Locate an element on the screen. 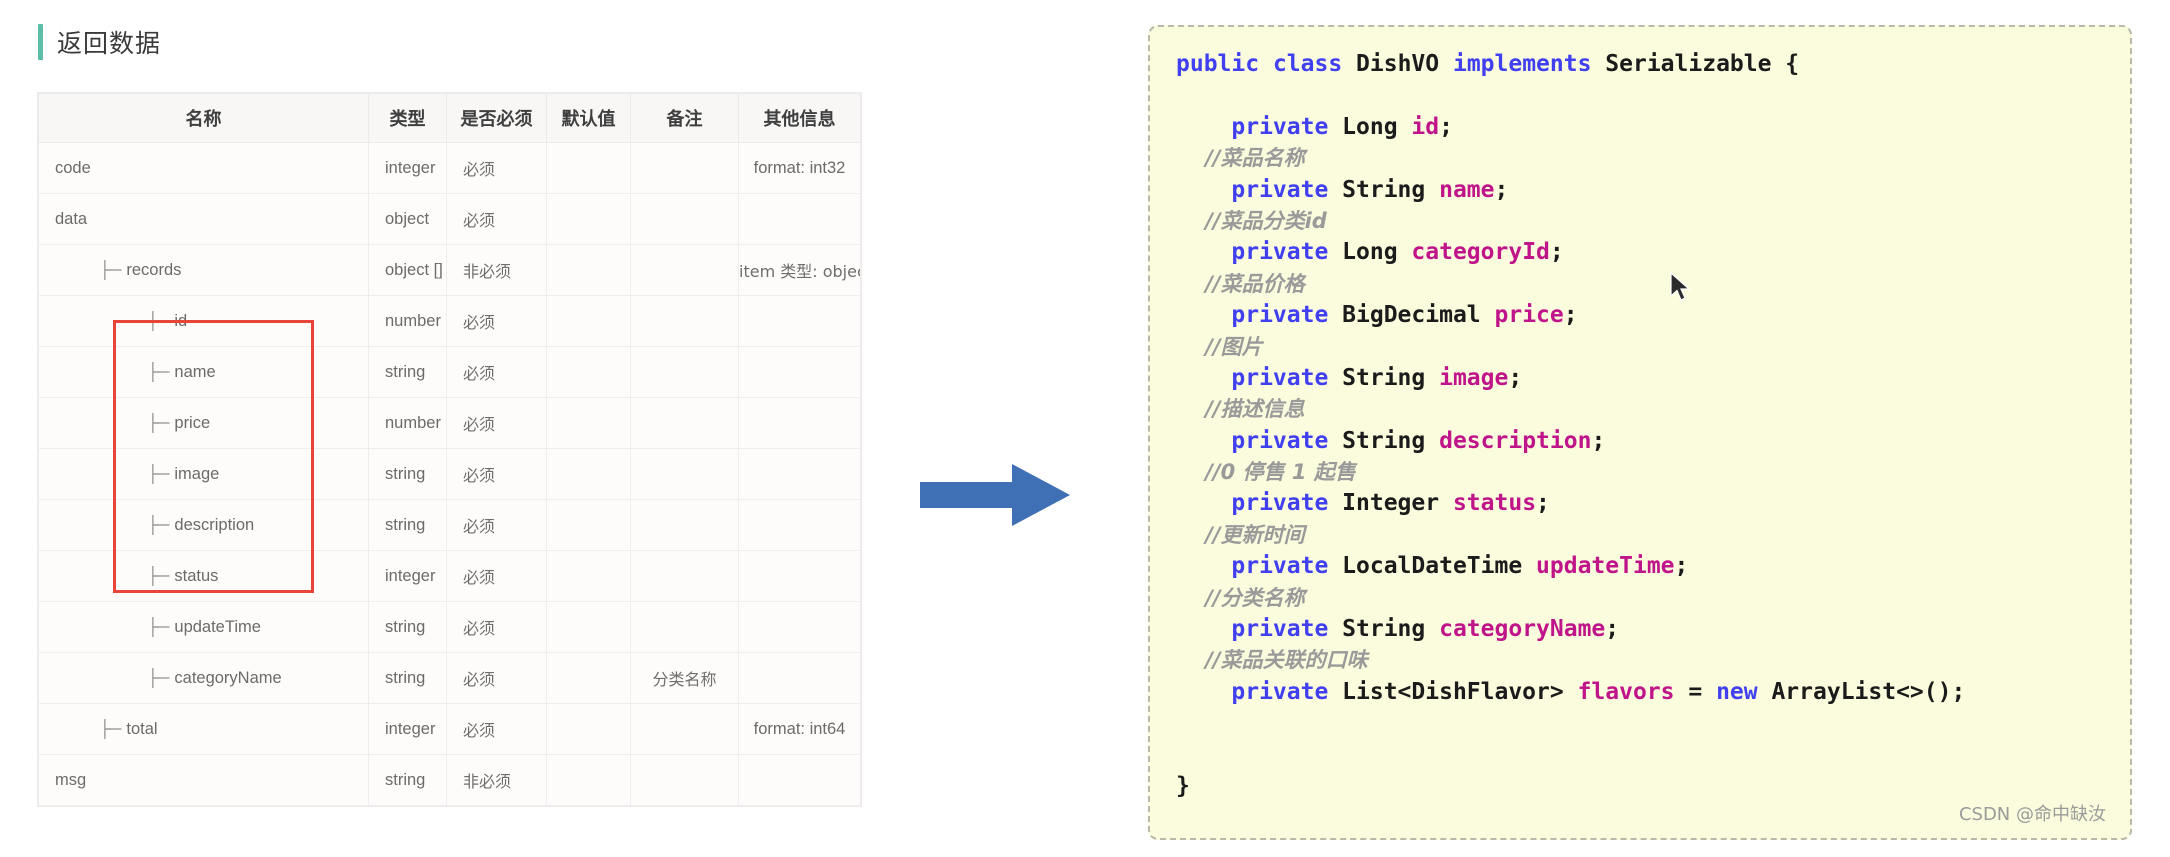 The image size is (2170, 857). cell-field-name: msg is located at coordinates (203, 780).